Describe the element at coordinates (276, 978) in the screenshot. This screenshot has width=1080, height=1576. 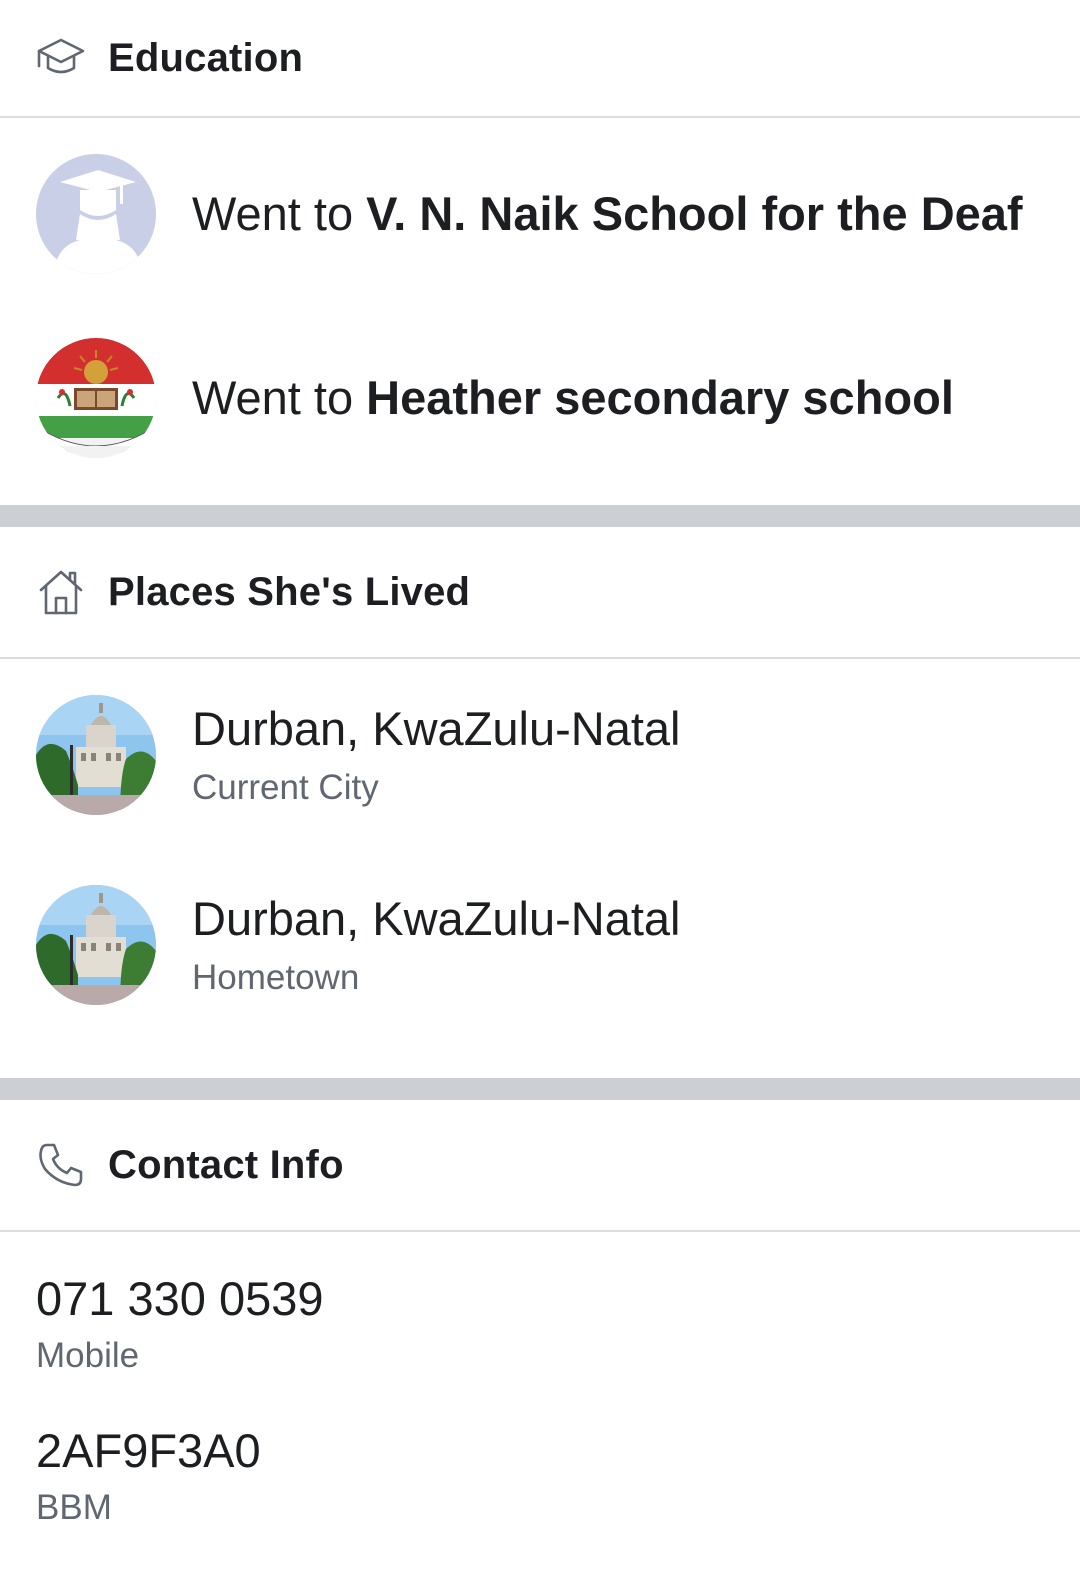
I see `place-label: Hometown` at that location.